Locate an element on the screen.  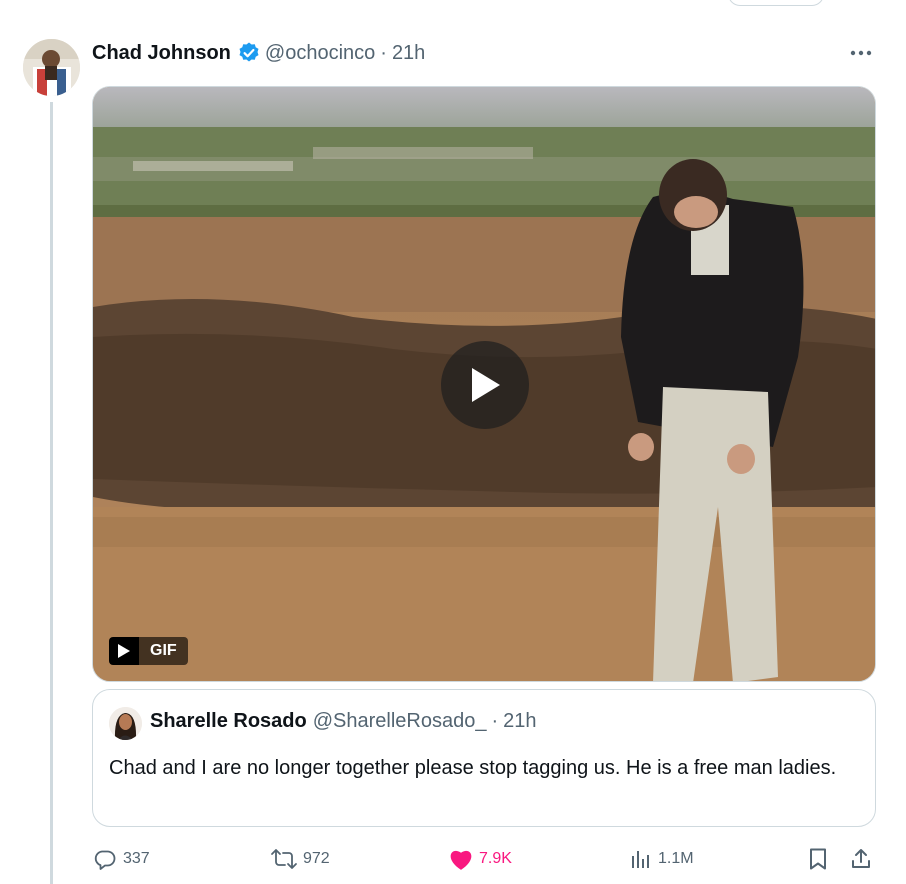
views-button: 1.1M is located at coordinates (661, 859).